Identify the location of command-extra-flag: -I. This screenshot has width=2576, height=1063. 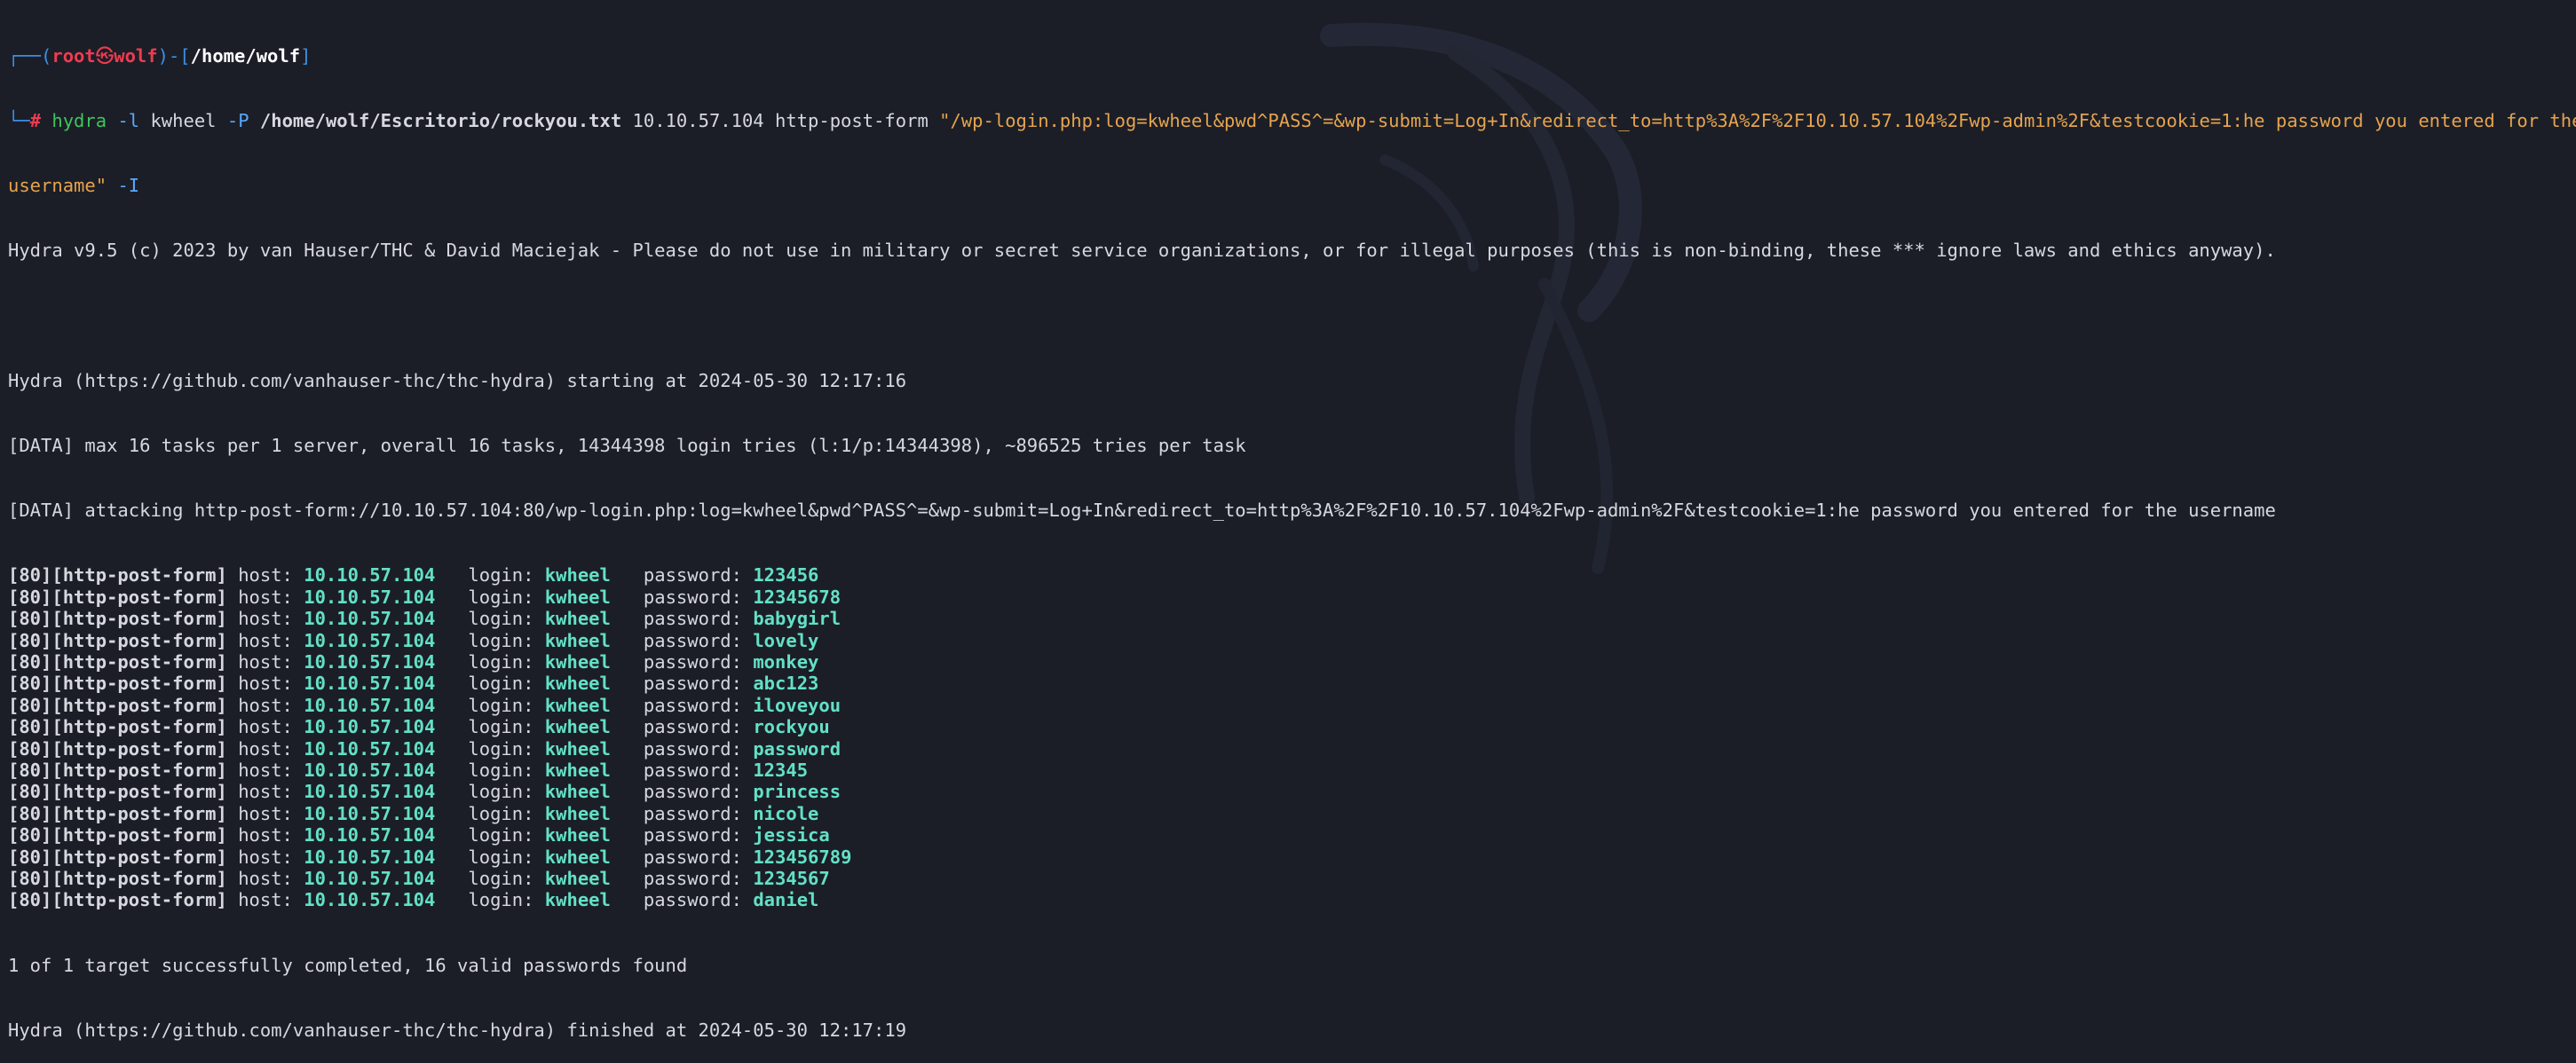
(128, 186).